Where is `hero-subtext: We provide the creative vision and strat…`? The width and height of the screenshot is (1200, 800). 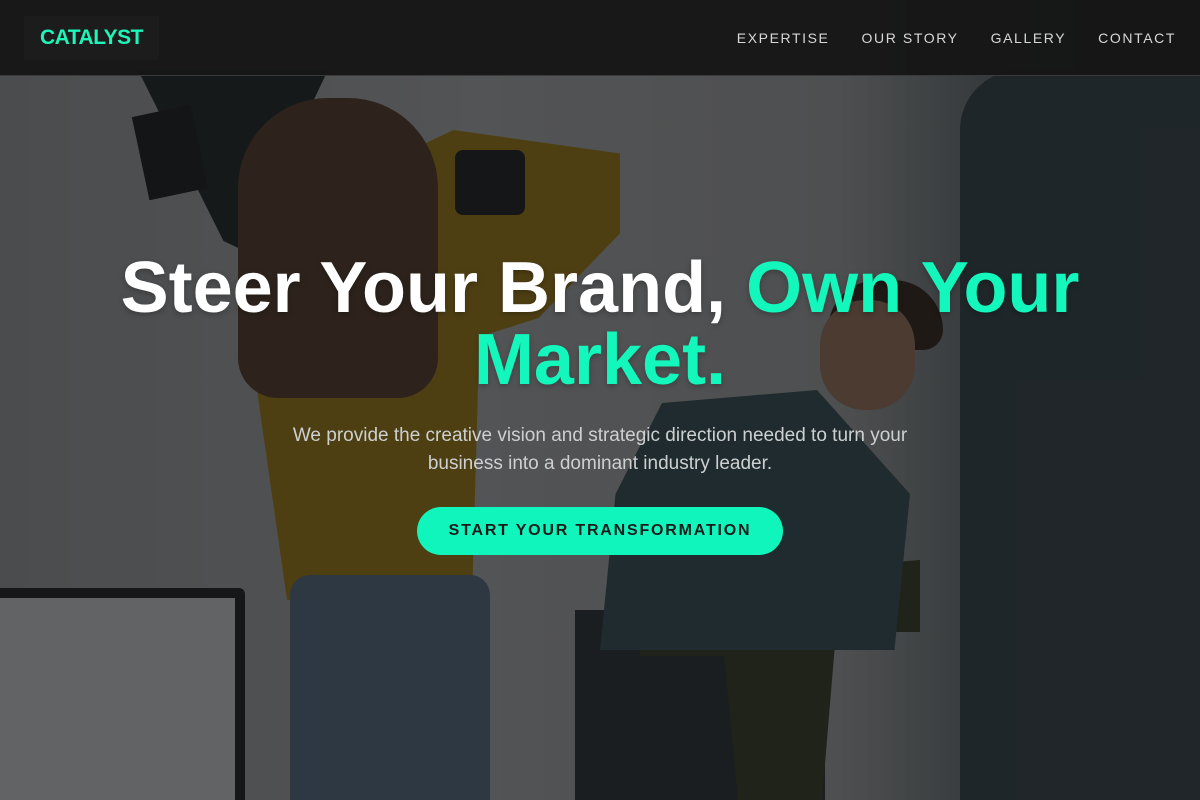
hero-subtext: We provide the creative vision and strat… is located at coordinates (600, 449).